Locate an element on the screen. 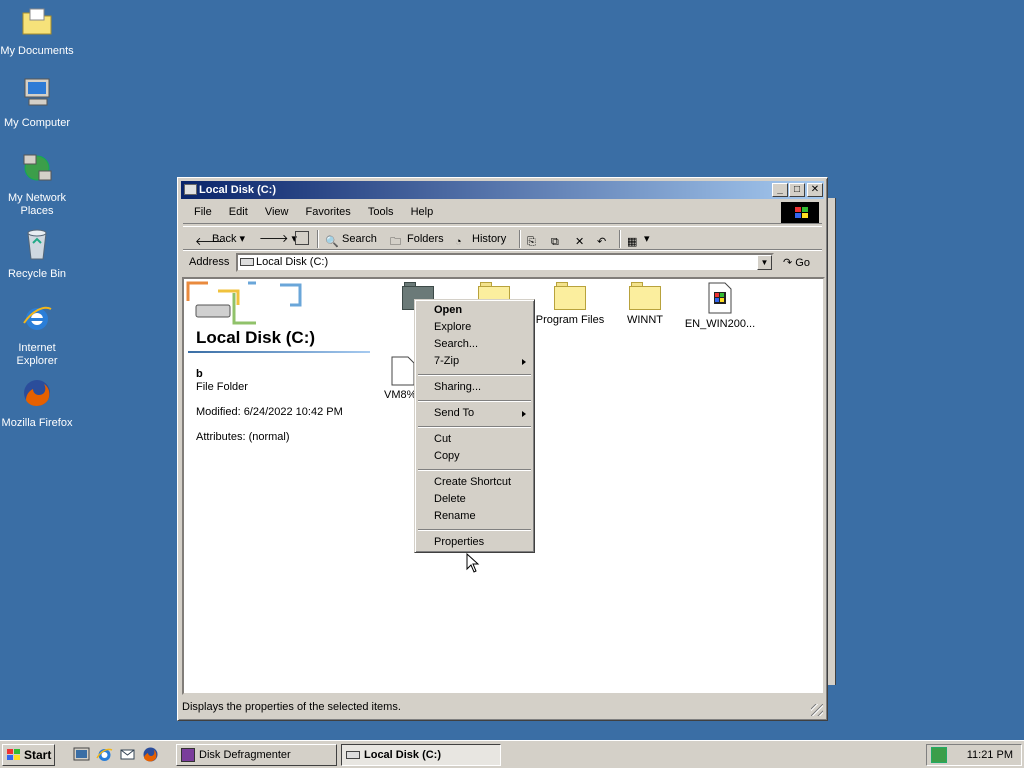  file-item-winnt: WINNT is located at coordinates (645, 304).